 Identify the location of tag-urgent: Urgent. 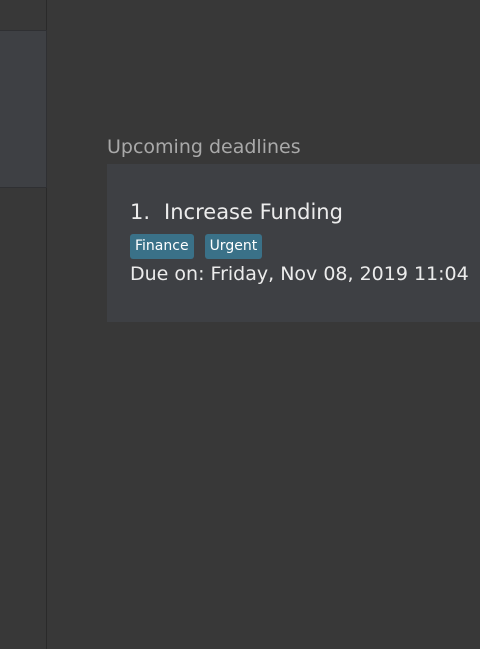
(233, 246).